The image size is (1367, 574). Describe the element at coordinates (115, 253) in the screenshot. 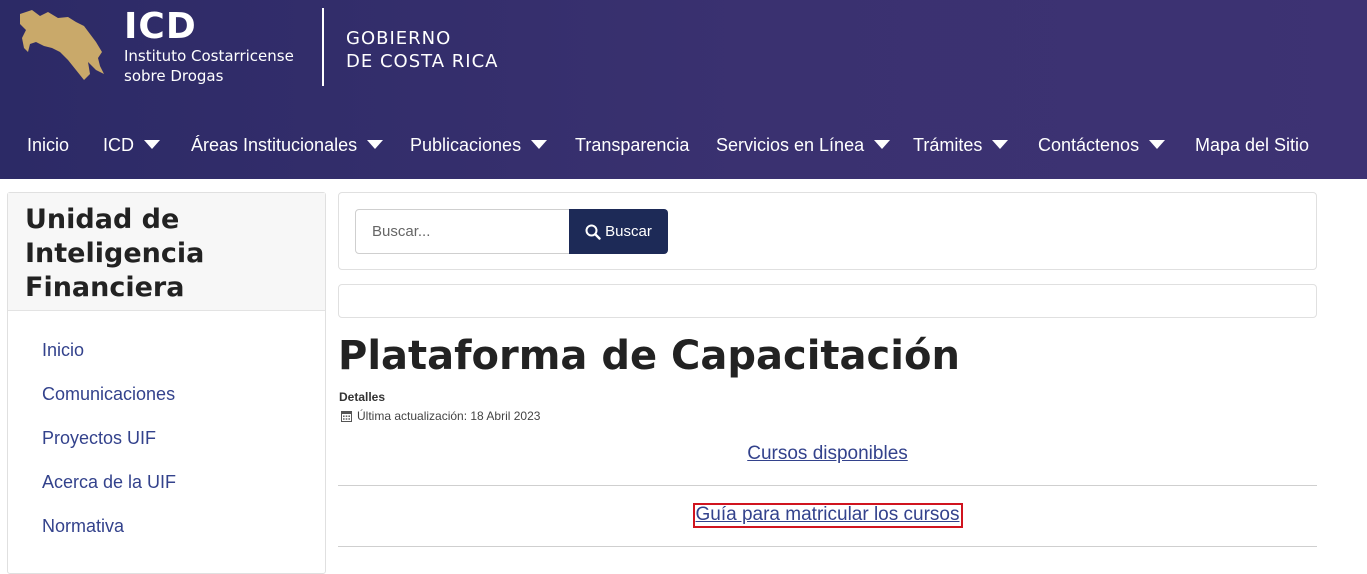

I see `sidebar-title-line2: Inteligencia` at that location.